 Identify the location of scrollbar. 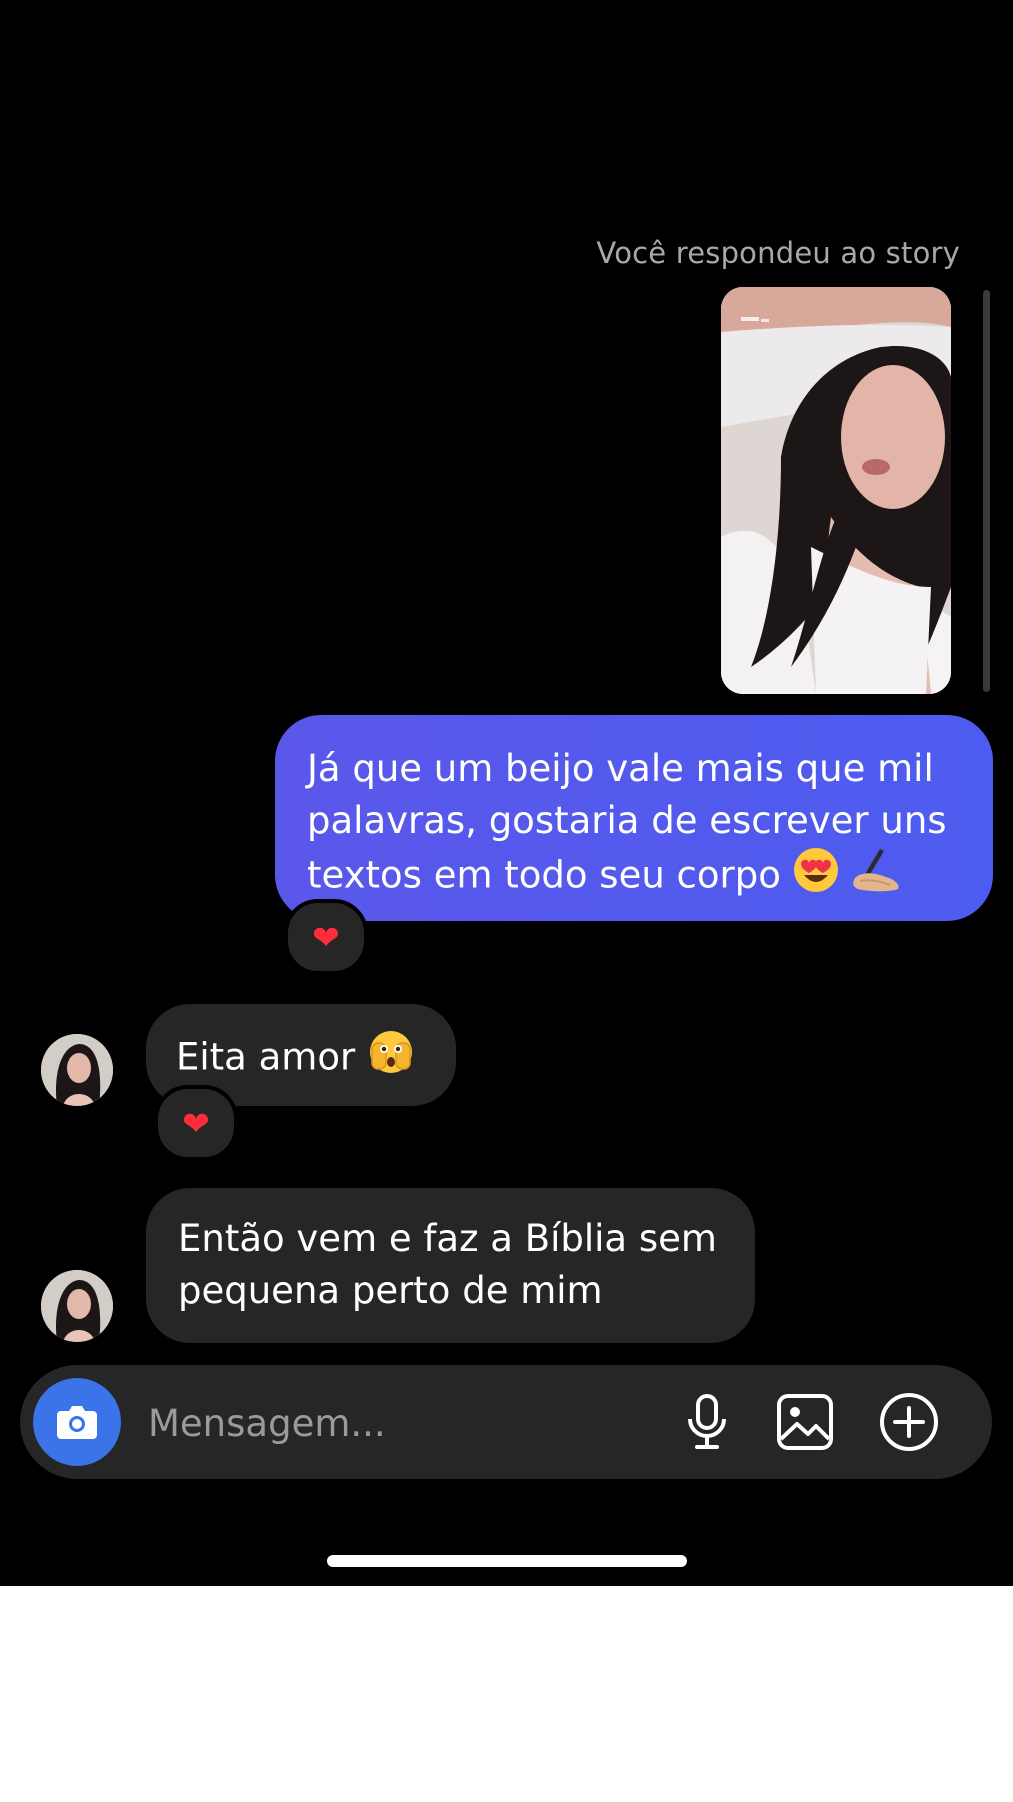
(986, 491).